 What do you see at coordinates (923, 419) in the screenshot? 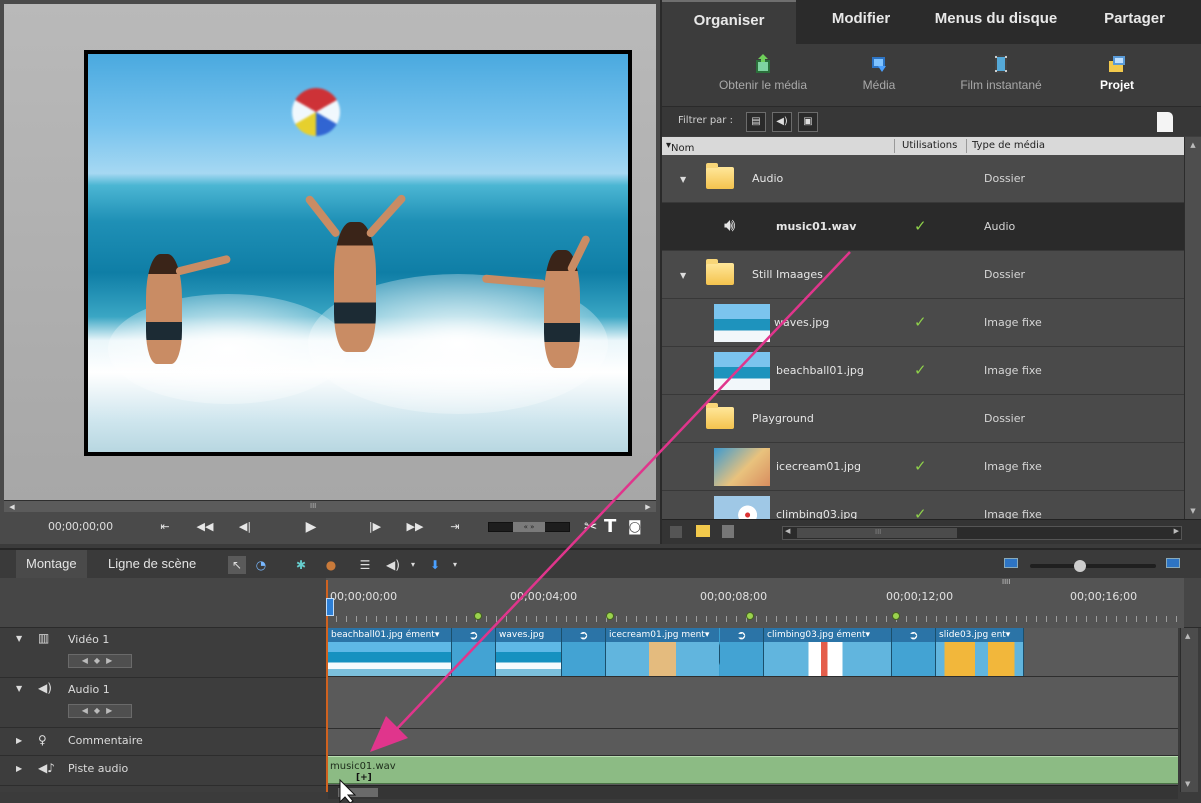
I see `list-item-folder-playground: Playground Dossier` at bounding box center [923, 419].